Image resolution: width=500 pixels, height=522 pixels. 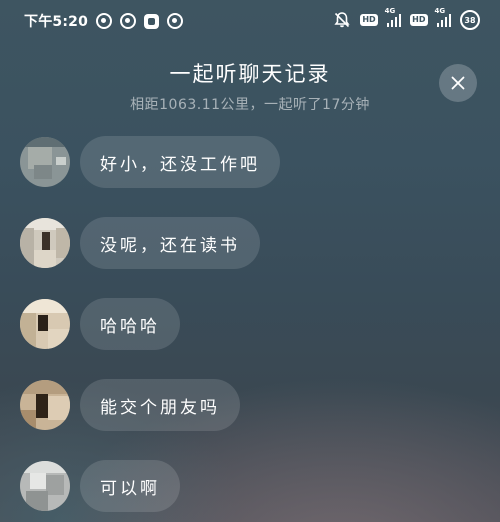 I want to click on message-bubble: 哈哈哈, so click(x=130, y=324).